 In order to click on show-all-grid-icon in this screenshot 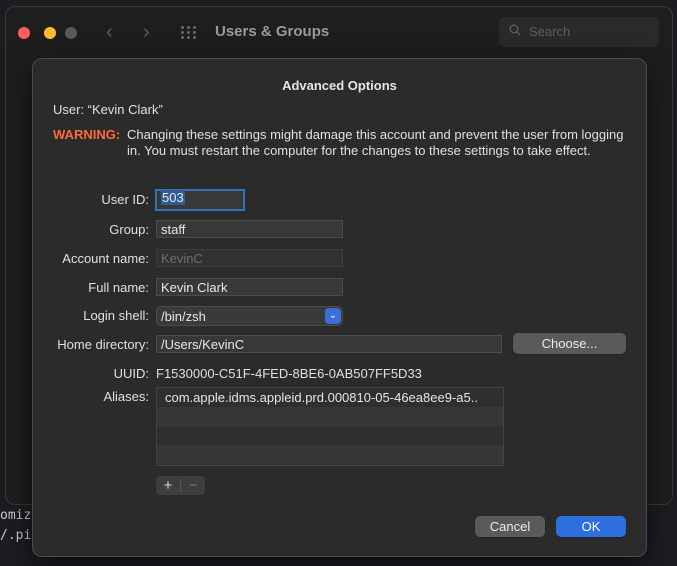, I will do `click(190, 33)`.